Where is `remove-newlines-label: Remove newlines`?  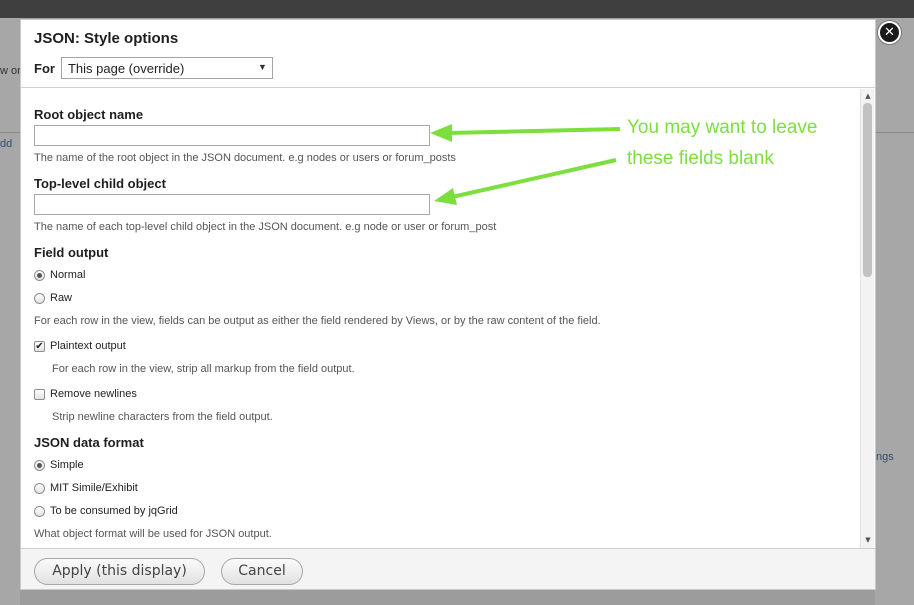 remove-newlines-label: Remove newlines is located at coordinates (93, 394).